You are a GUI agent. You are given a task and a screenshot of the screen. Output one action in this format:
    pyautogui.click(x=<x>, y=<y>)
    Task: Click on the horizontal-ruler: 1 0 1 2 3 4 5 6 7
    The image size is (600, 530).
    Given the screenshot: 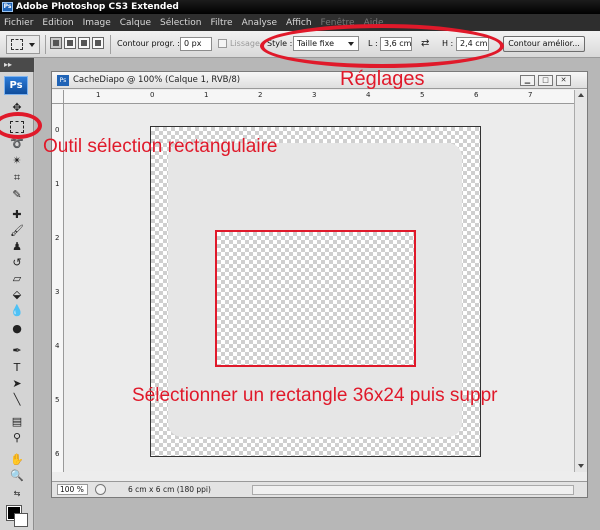 What is the action you would take?
    pyautogui.click(x=319, y=97)
    